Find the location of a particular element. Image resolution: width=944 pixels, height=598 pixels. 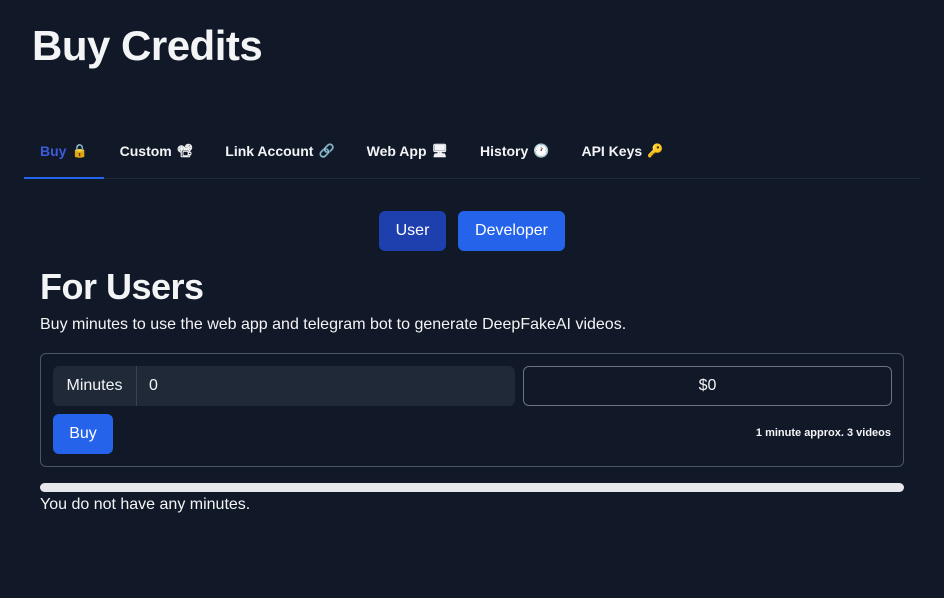

film-projector-icon: 📽 is located at coordinates (185, 150).